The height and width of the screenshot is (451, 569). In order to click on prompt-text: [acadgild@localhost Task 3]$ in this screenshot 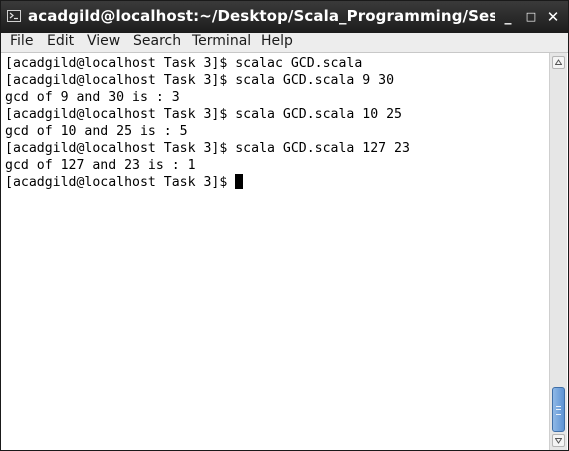, I will do `click(120, 182)`.